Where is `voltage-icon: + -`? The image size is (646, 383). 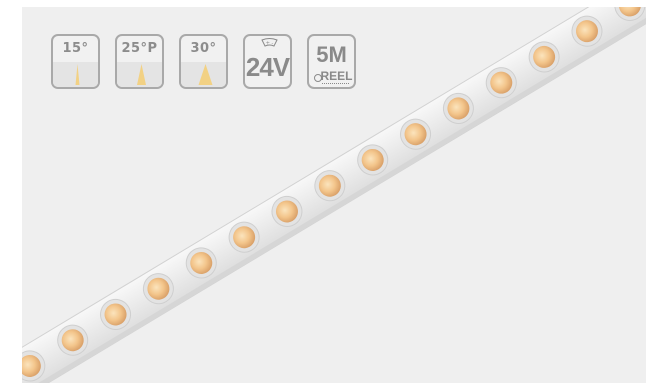 voltage-icon: + - is located at coordinates (269, 42).